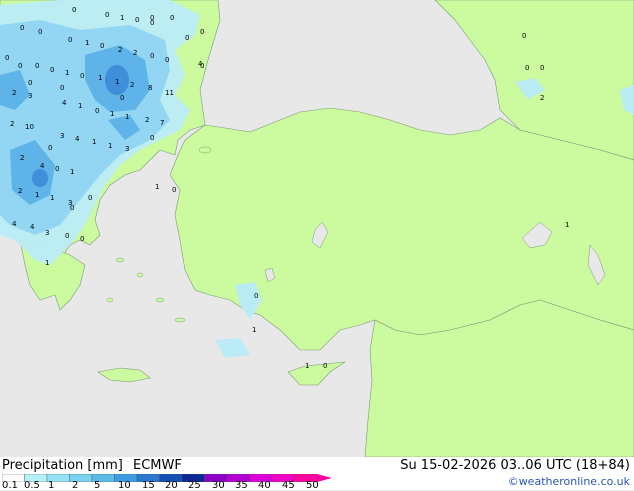  Describe the element at coordinates (171, 485) in the screenshot. I see `scale-tick-label: 20` at that location.